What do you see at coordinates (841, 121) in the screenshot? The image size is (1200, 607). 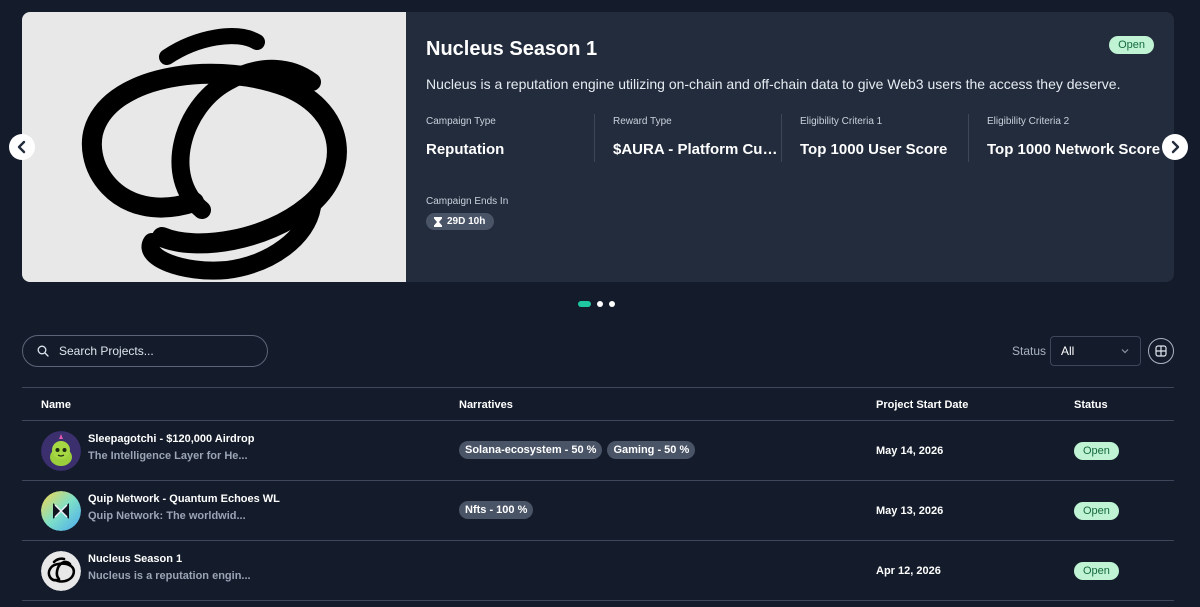 I see `meta-label: Eligibility Criteria 1` at bounding box center [841, 121].